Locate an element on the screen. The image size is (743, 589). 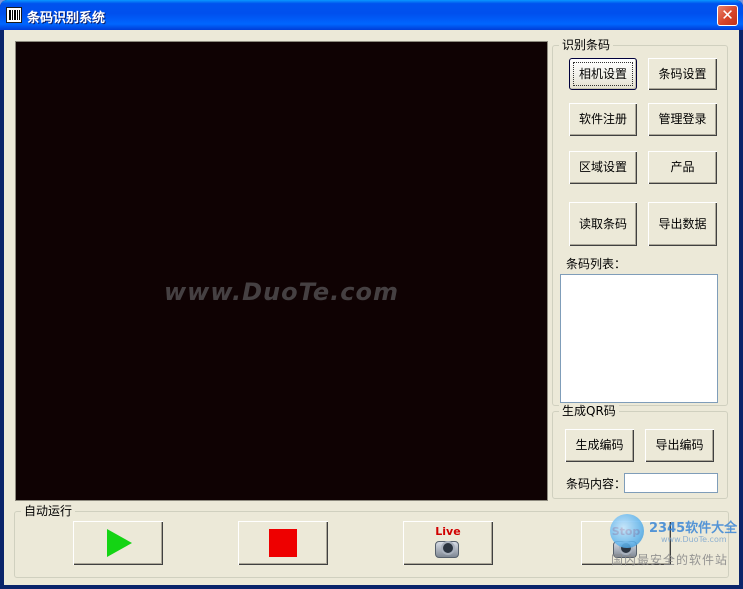
export-data-button: 导出数据 is located at coordinates (682, 224).